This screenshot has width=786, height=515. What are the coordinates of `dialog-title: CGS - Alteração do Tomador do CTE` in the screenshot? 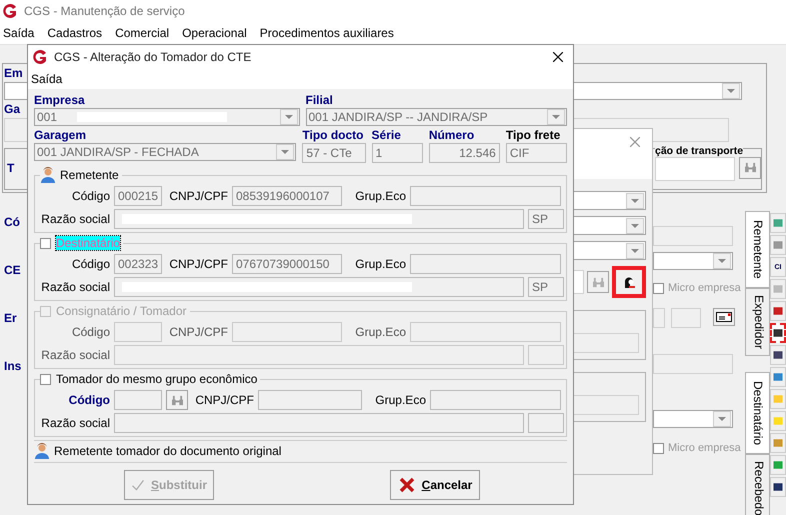 It's located at (153, 57).